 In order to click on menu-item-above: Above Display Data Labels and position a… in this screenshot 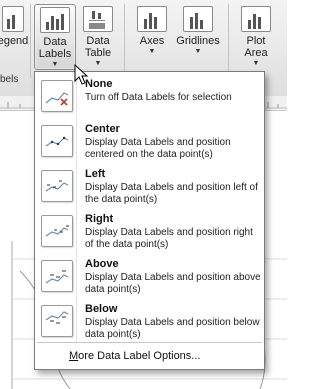, I will do `click(149, 276)`.